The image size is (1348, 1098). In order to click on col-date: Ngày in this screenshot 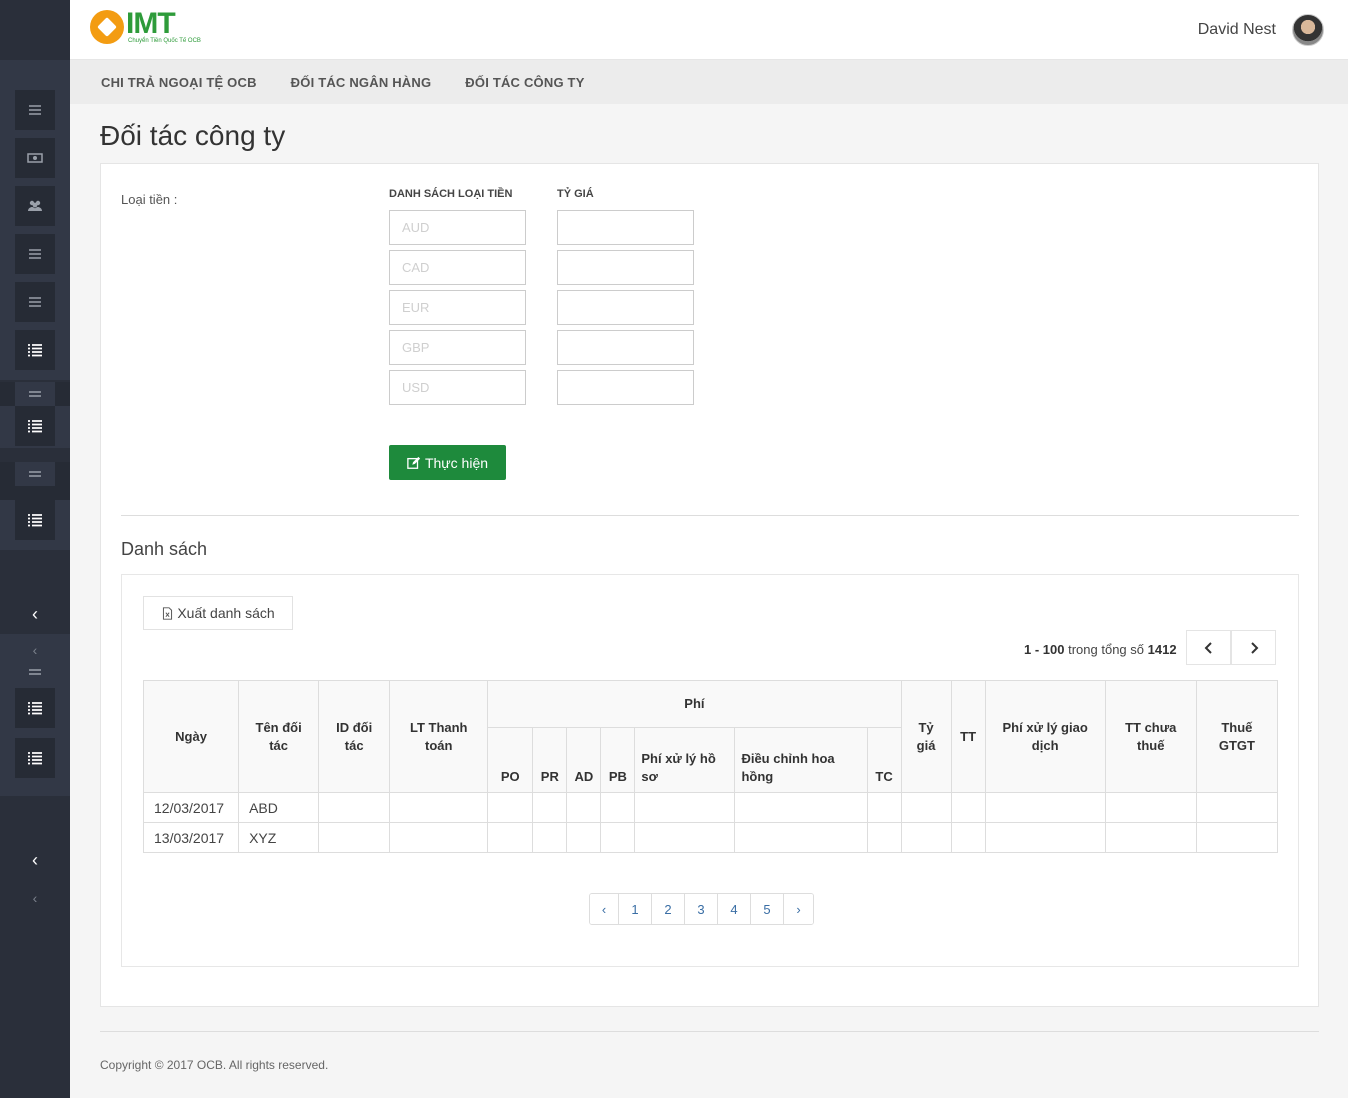, I will do `click(191, 736)`.